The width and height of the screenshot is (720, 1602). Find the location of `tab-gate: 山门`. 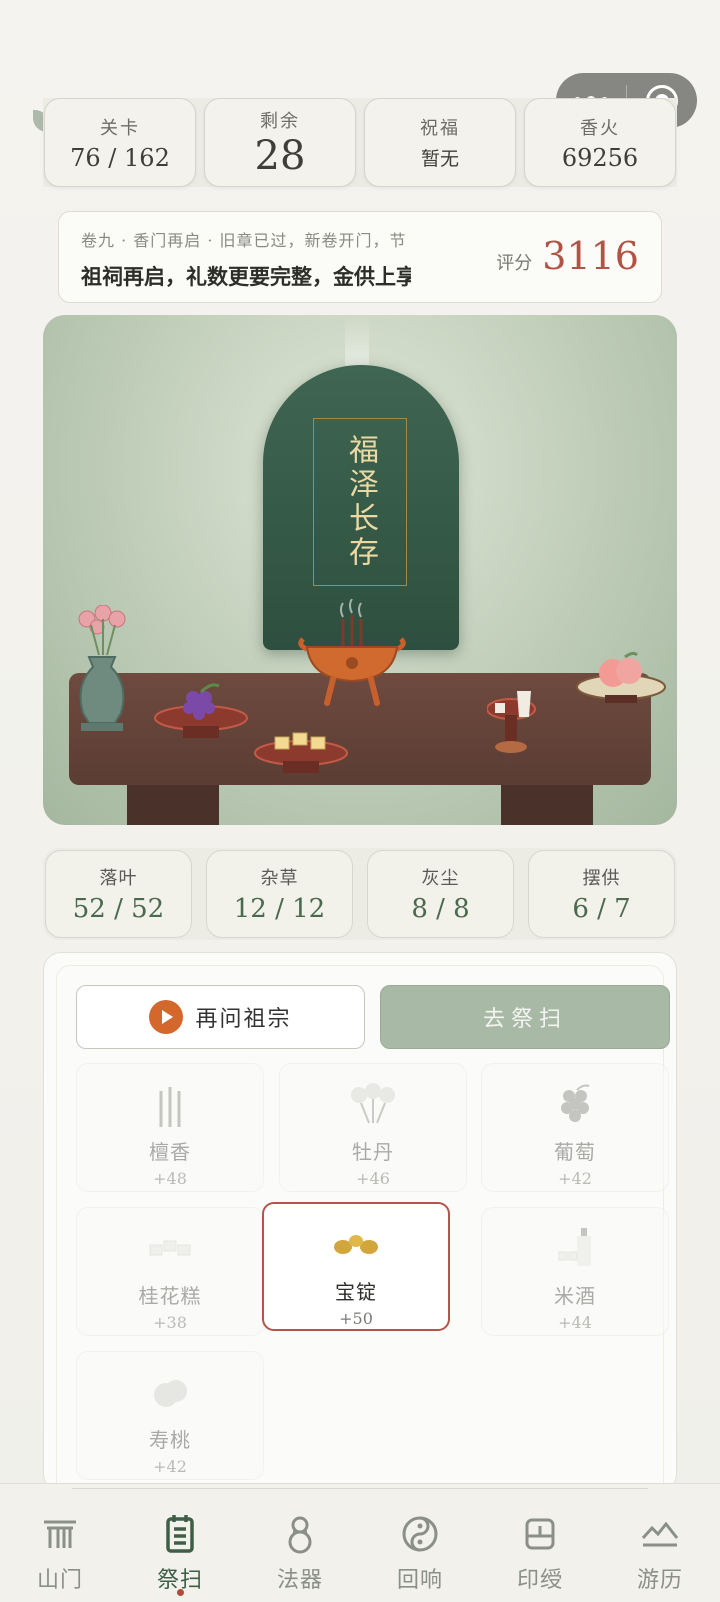

tab-gate: 山门 is located at coordinates (60, 1543).